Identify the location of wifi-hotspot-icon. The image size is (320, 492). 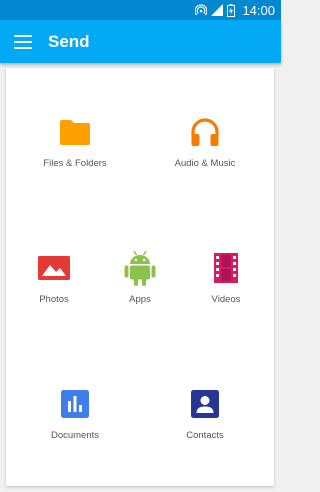
(201, 10).